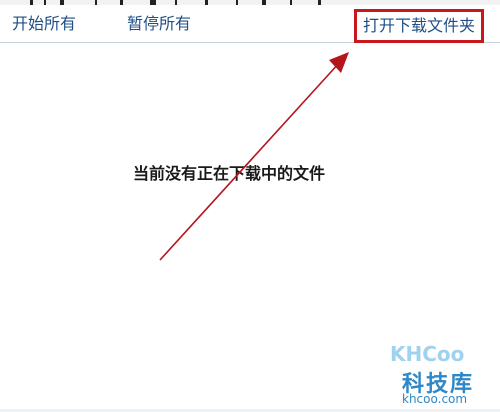  What do you see at coordinates (44, 24) in the screenshot?
I see `start-all-button: 开始所有` at bounding box center [44, 24].